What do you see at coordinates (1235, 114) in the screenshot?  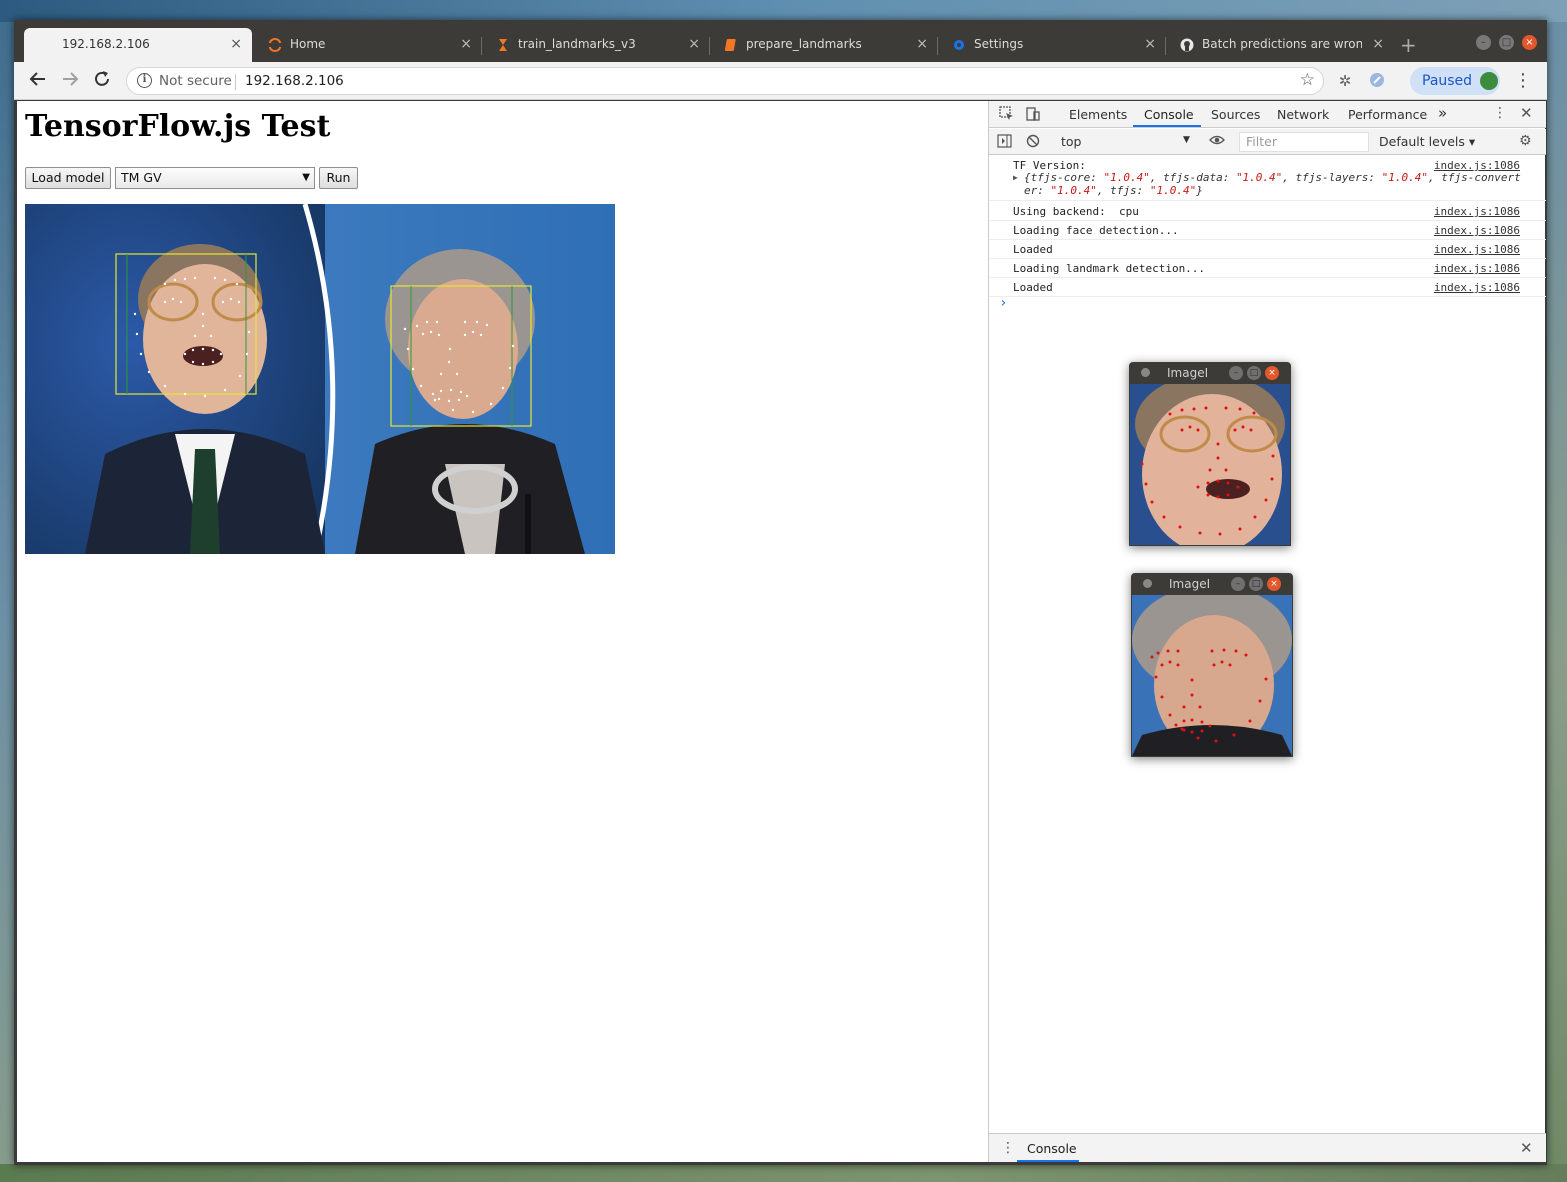 I see `tab-sources: Sources` at bounding box center [1235, 114].